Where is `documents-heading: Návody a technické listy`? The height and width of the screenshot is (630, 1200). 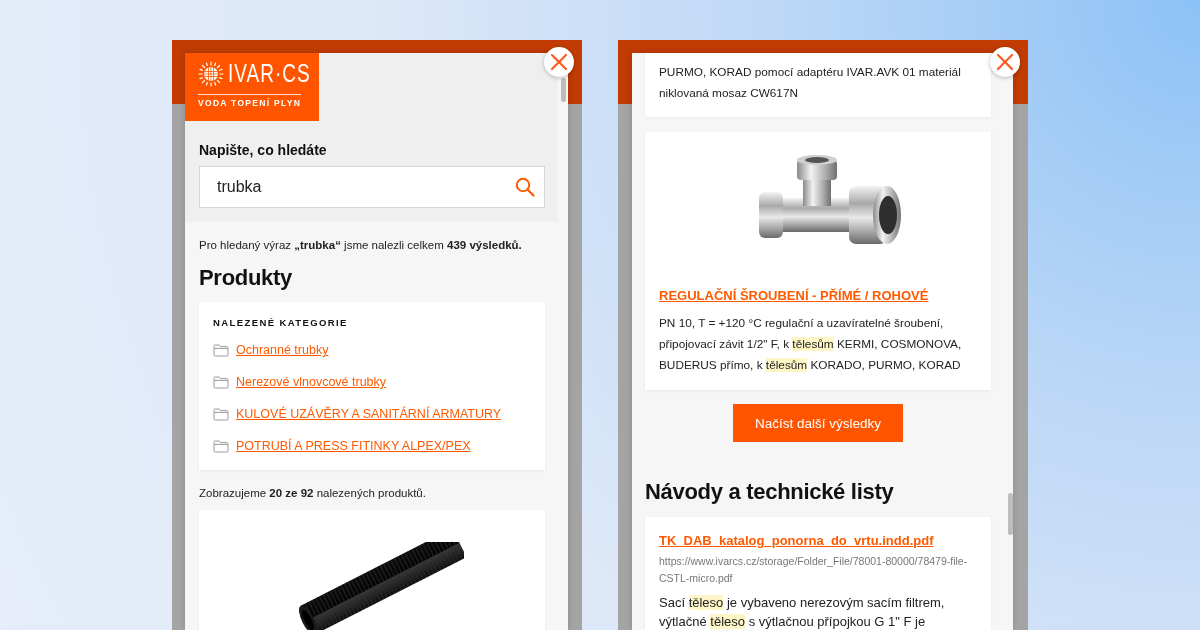
documents-heading: Návody a technické listy is located at coordinates (770, 492).